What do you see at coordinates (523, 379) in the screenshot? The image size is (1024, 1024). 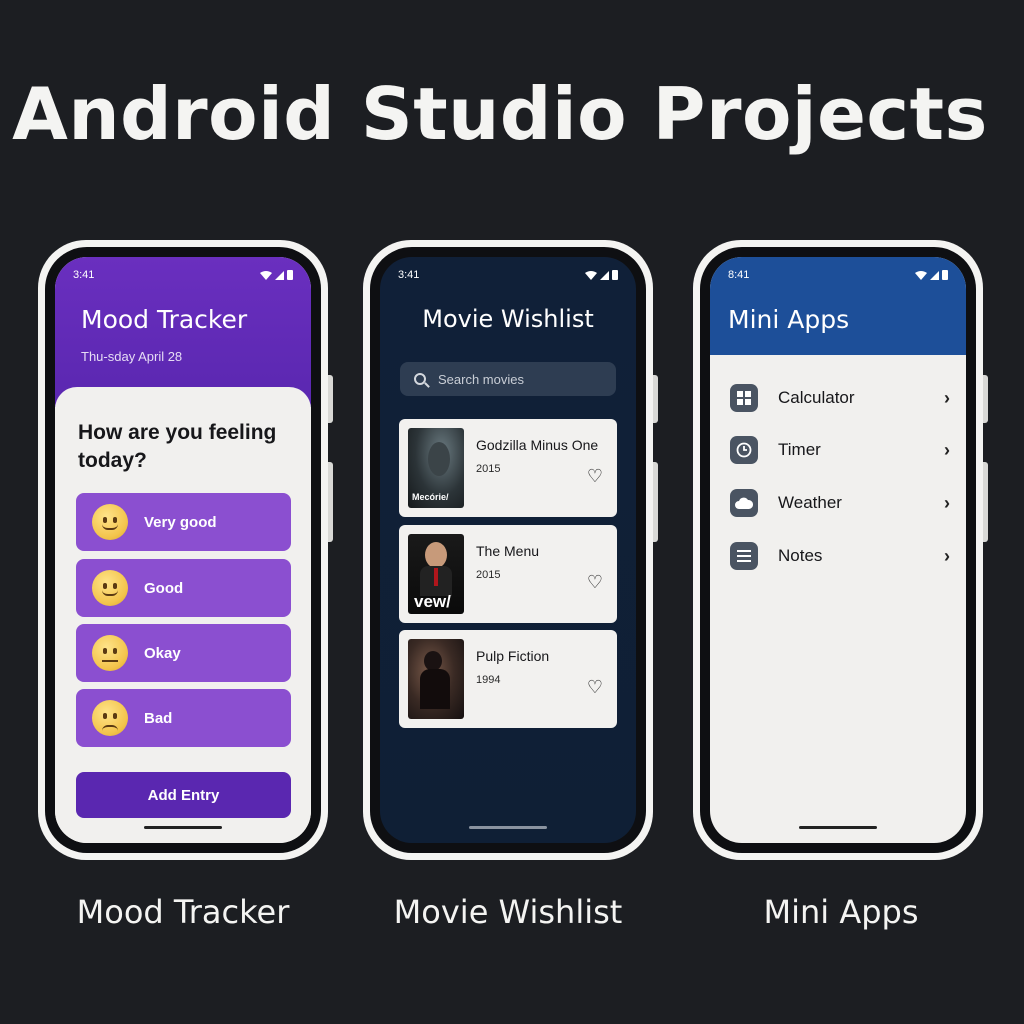 I see `search-input` at bounding box center [523, 379].